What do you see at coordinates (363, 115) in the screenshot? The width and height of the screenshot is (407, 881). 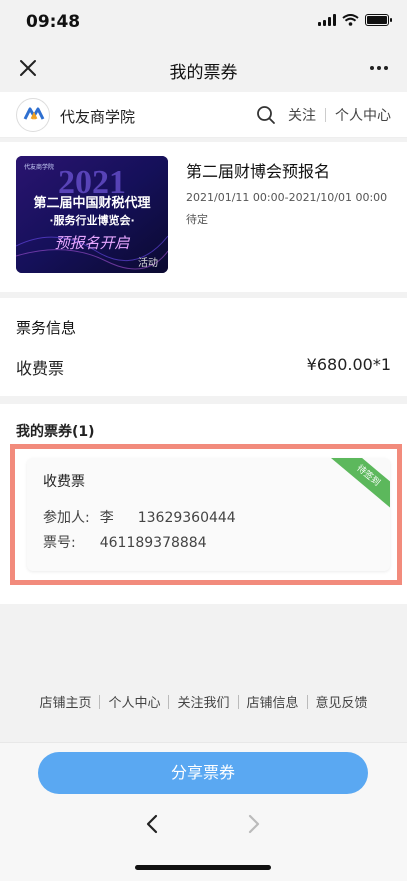 I see `personal-center-link: 个人中心` at bounding box center [363, 115].